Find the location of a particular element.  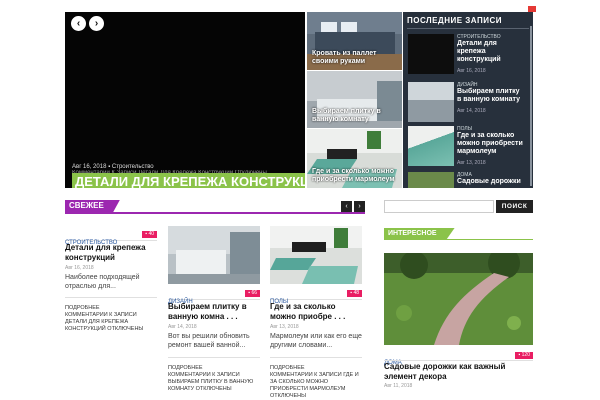

slider-prev-button: ‹ is located at coordinates (78, 23).